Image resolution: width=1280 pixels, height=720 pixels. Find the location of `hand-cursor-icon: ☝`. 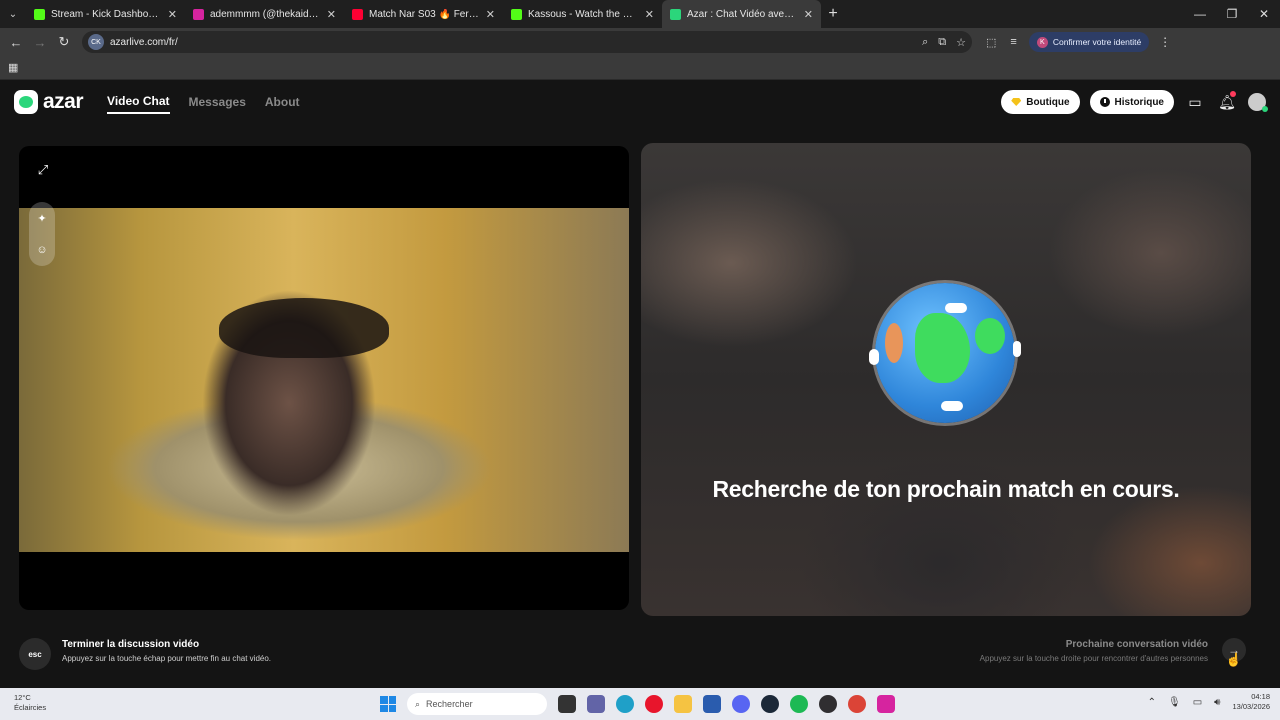

hand-cursor-icon: ☝ is located at coordinates (1233, 659).